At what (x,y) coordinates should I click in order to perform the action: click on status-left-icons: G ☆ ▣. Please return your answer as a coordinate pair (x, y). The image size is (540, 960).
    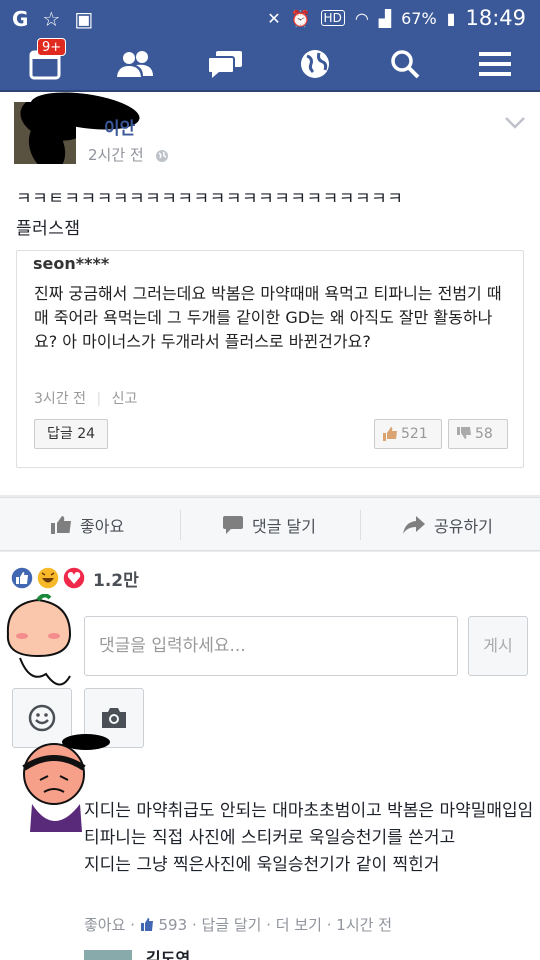
    Looking at the image, I should click on (52, 19).